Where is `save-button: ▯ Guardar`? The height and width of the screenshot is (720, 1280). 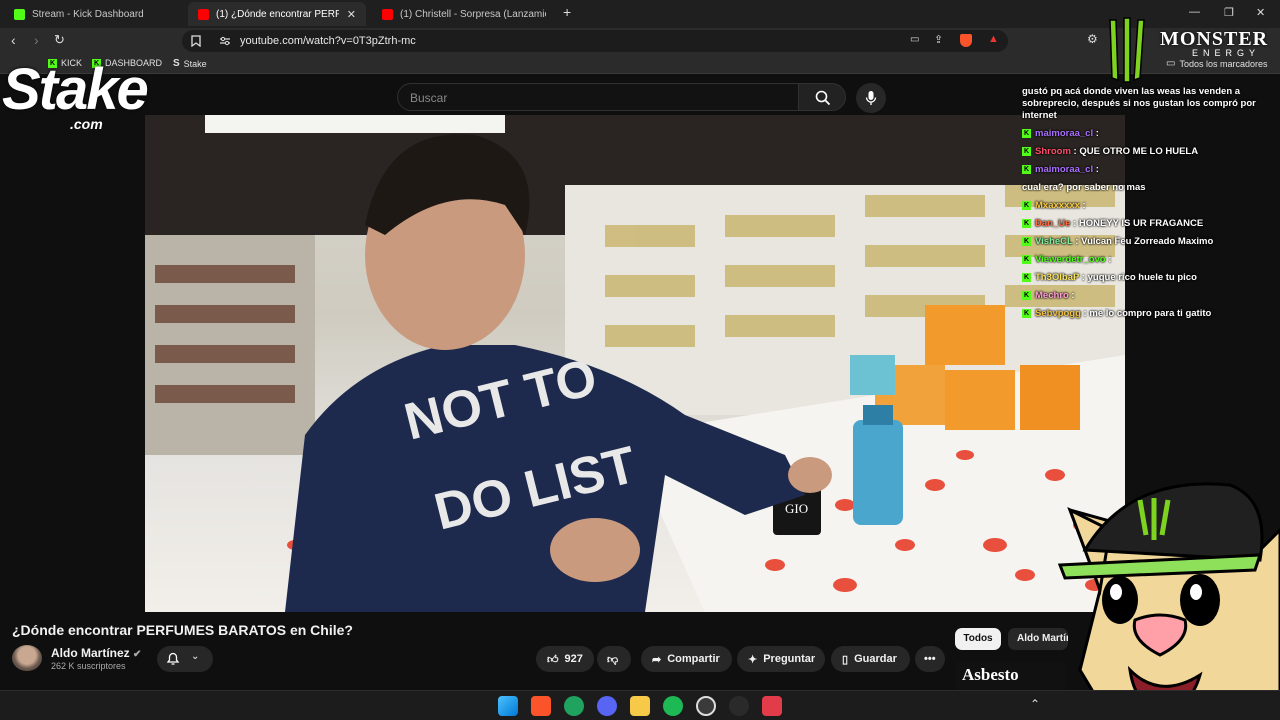
save-button: ▯ Guardar is located at coordinates (870, 659).